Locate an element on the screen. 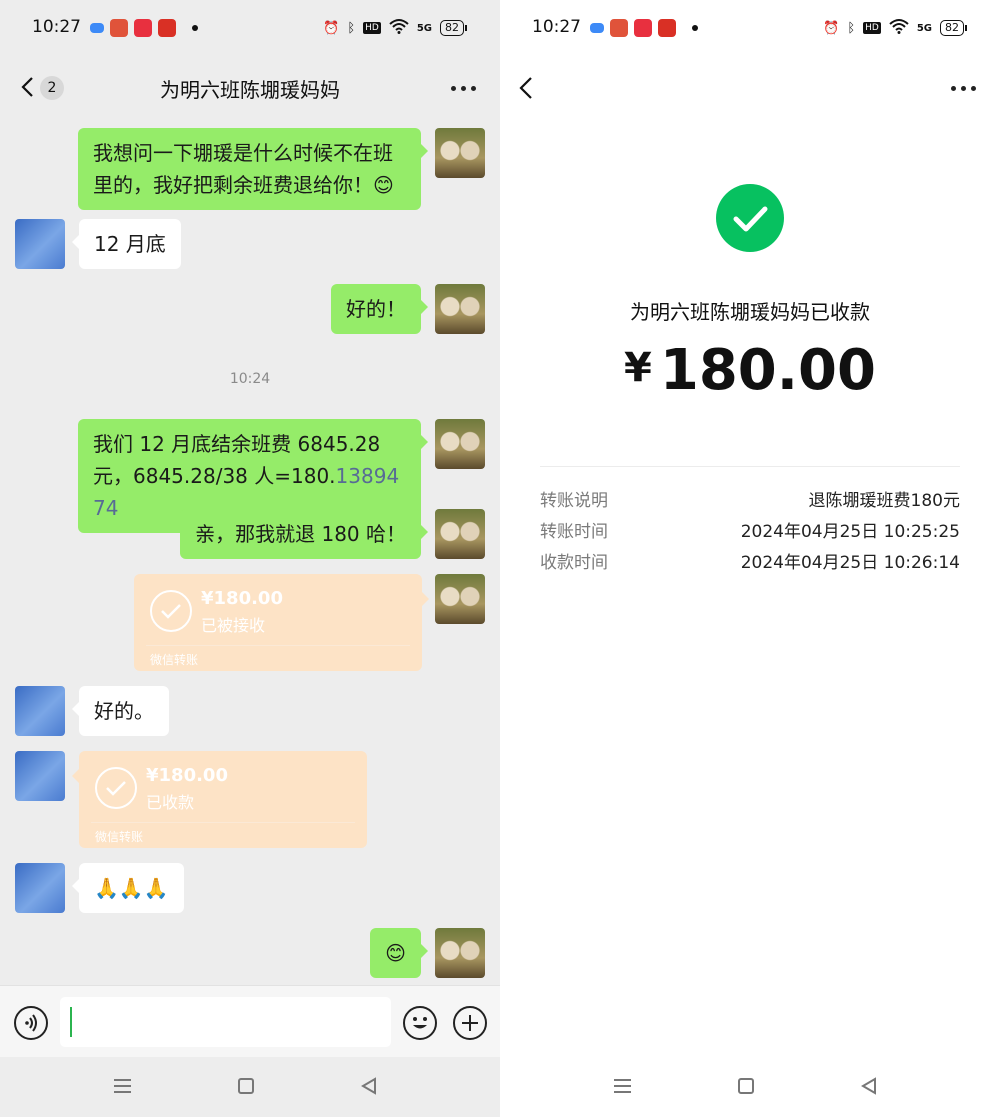 The image size is (1000, 1117). receipt-title: 为明六班陈堋瑗妈妈已收款 is located at coordinates (750, 312).